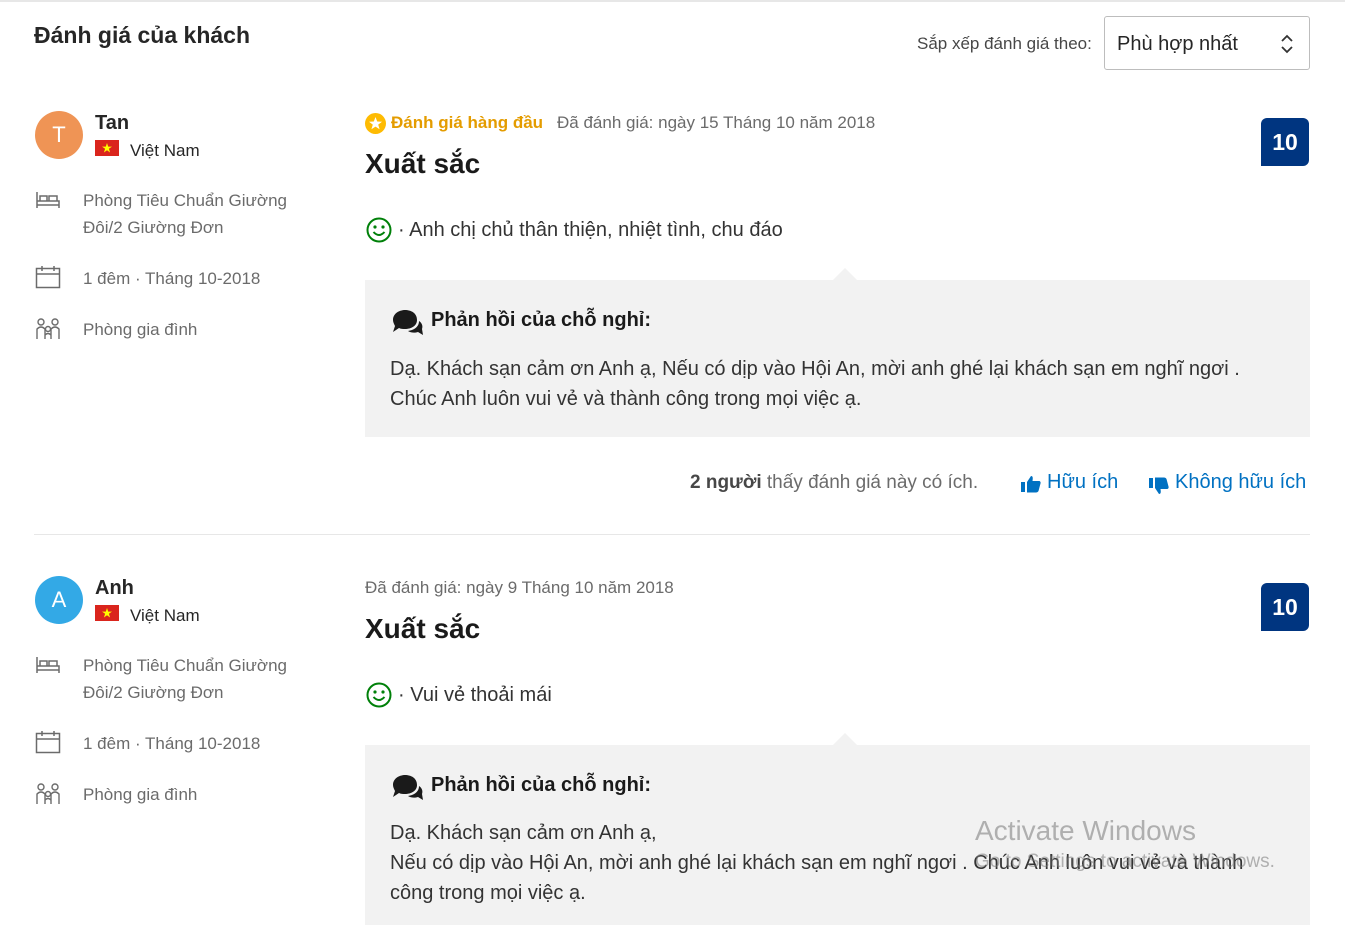  Describe the element at coordinates (1287, 44) in the screenshot. I see `chevron-updown-icon` at that location.